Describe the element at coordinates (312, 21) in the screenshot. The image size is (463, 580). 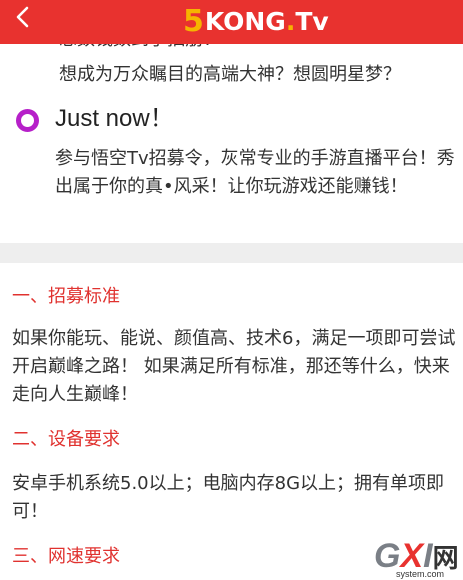
I see `logo-tv: Tv` at that location.